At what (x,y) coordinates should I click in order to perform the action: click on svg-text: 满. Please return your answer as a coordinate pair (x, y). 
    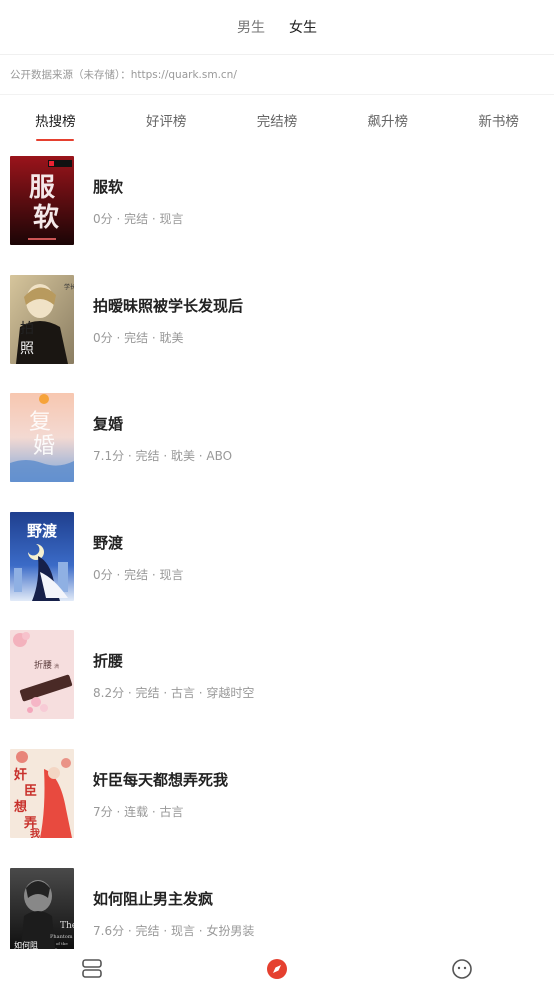
    Looking at the image, I should click on (56, 666).